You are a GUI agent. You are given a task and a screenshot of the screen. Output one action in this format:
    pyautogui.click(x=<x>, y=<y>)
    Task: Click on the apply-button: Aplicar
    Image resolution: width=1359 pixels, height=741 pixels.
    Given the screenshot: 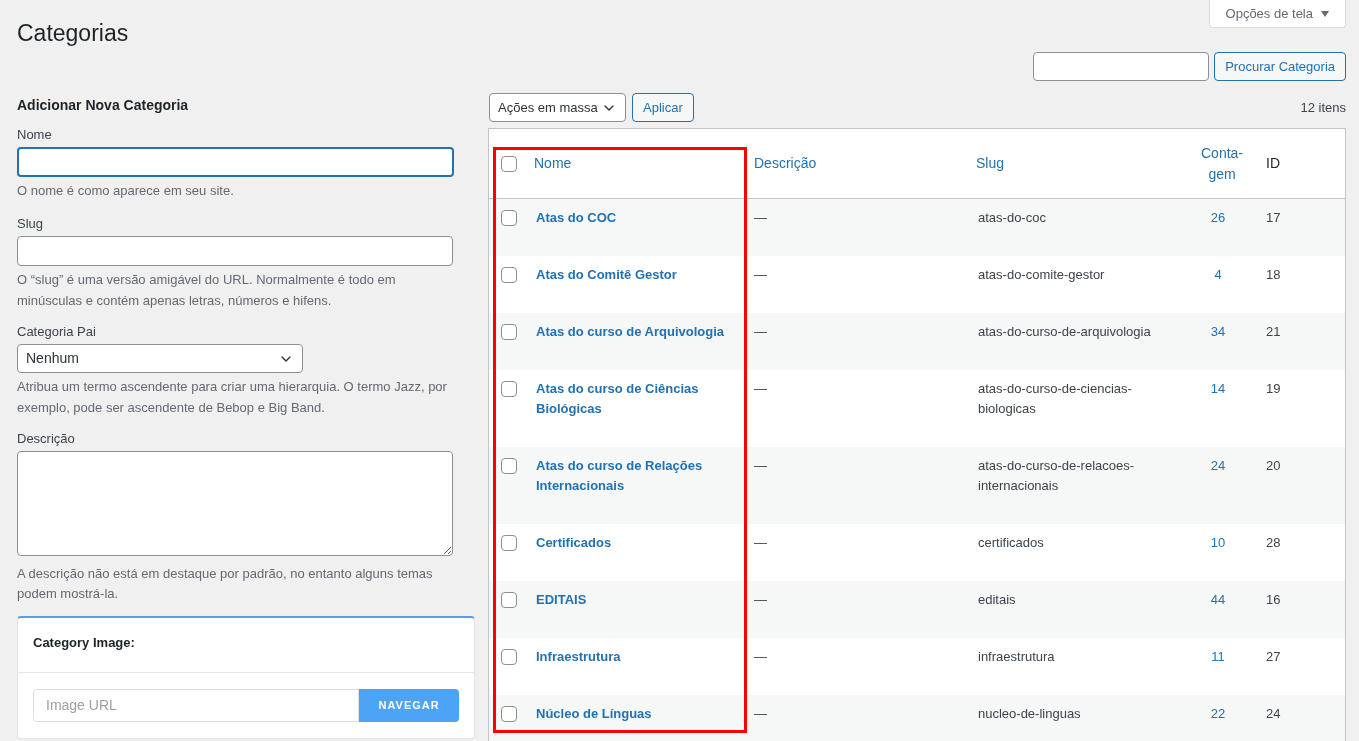 What is the action you would take?
    pyautogui.click(x=663, y=107)
    